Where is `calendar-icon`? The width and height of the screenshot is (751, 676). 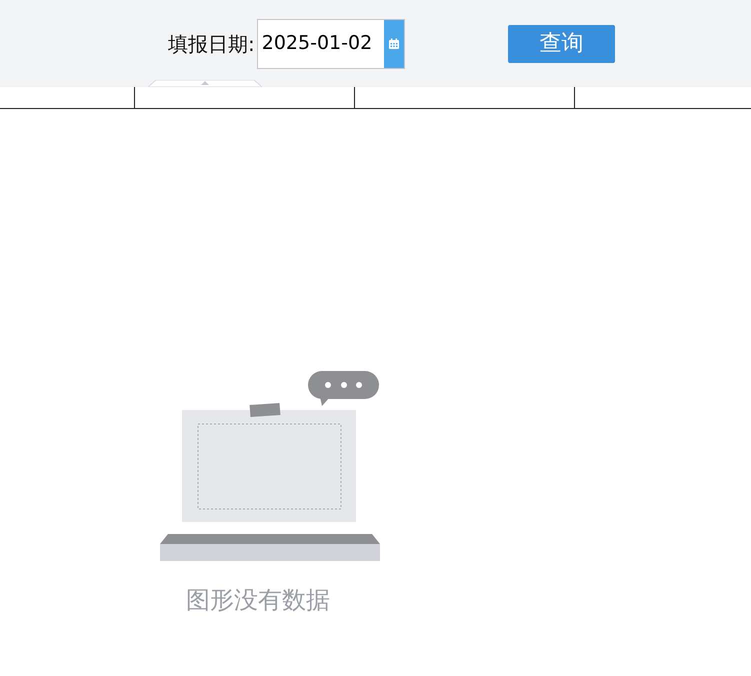
calendar-icon is located at coordinates (394, 44).